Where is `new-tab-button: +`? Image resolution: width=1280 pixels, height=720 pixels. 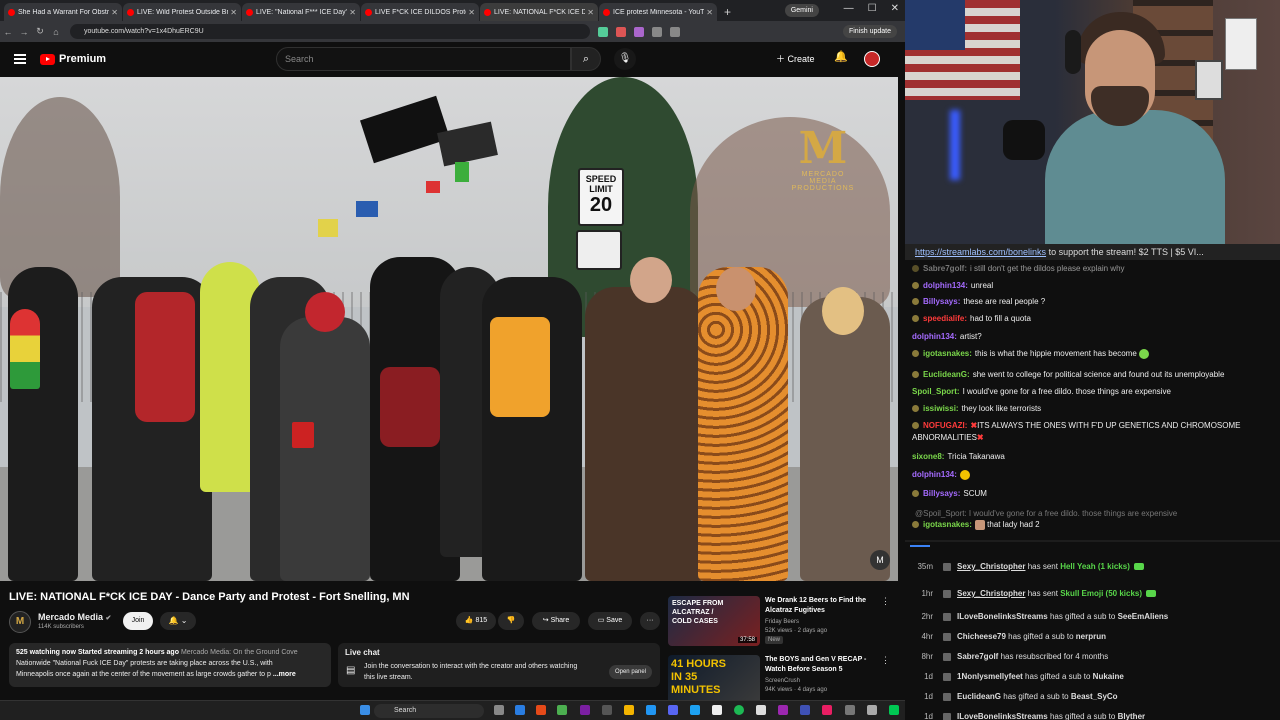
new-tab-button: + is located at coordinates (727, 12).